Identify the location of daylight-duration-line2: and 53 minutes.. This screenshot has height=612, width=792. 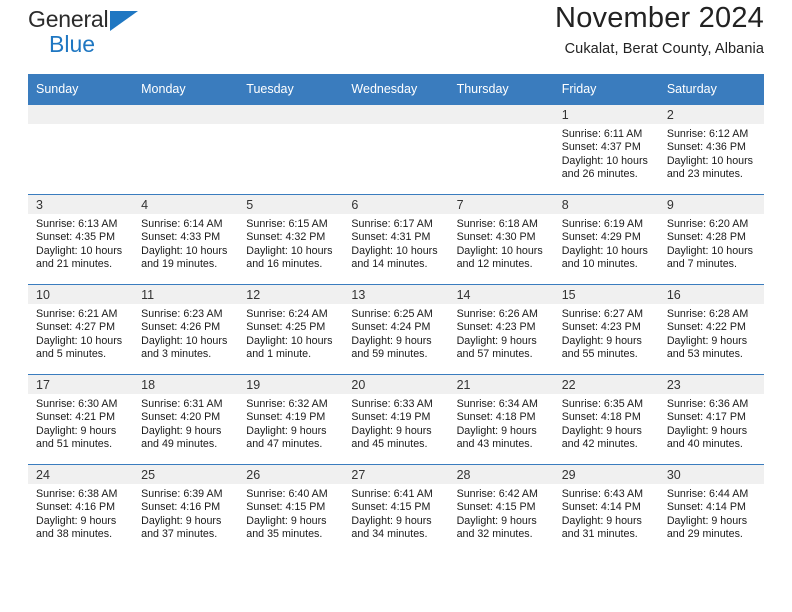
(704, 353).